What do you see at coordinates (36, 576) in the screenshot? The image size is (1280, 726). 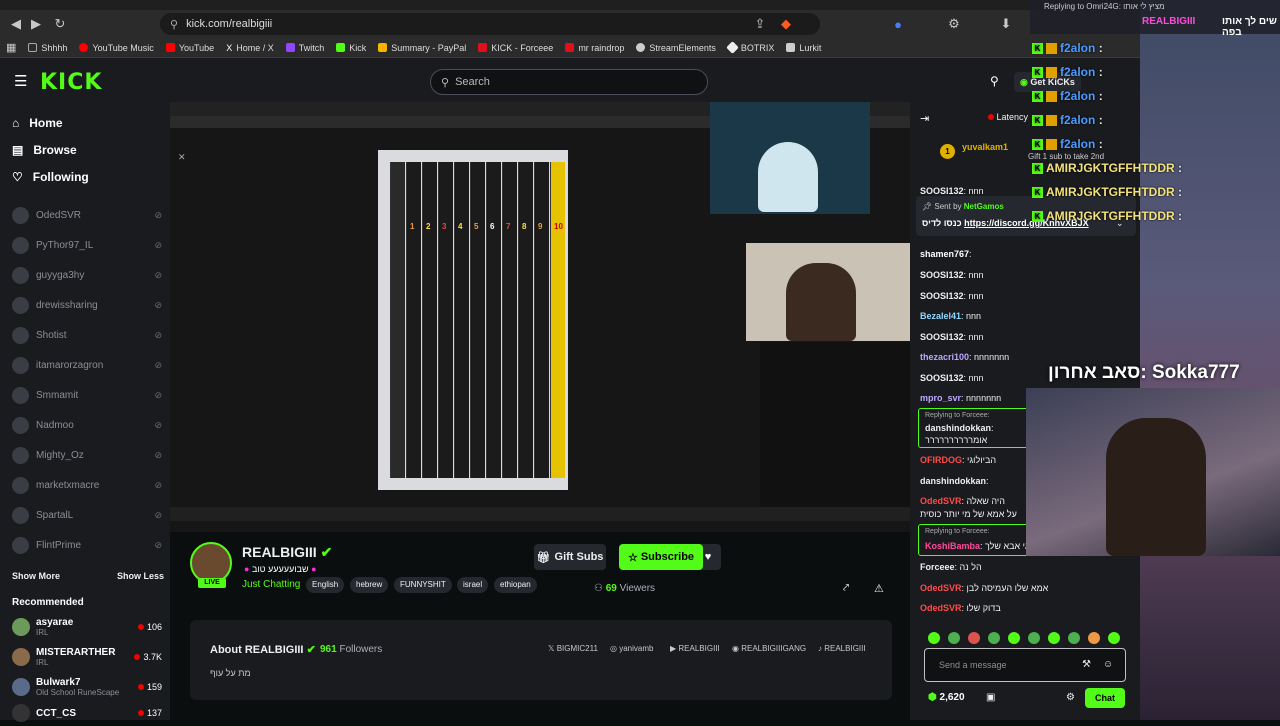 I see `show-more-link: Show More` at bounding box center [36, 576].